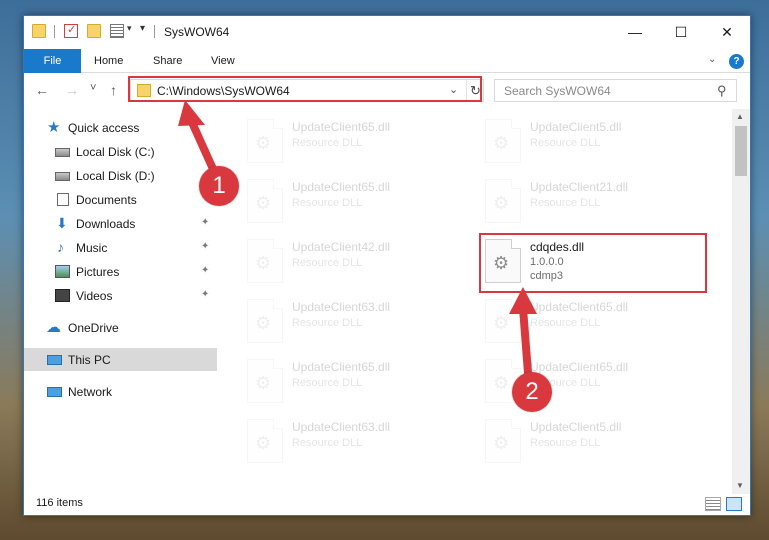 This screenshot has height=540, width=769. What do you see at coordinates (219, 186) in the screenshot?
I see `step-marker-1: 1` at bounding box center [219, 186].